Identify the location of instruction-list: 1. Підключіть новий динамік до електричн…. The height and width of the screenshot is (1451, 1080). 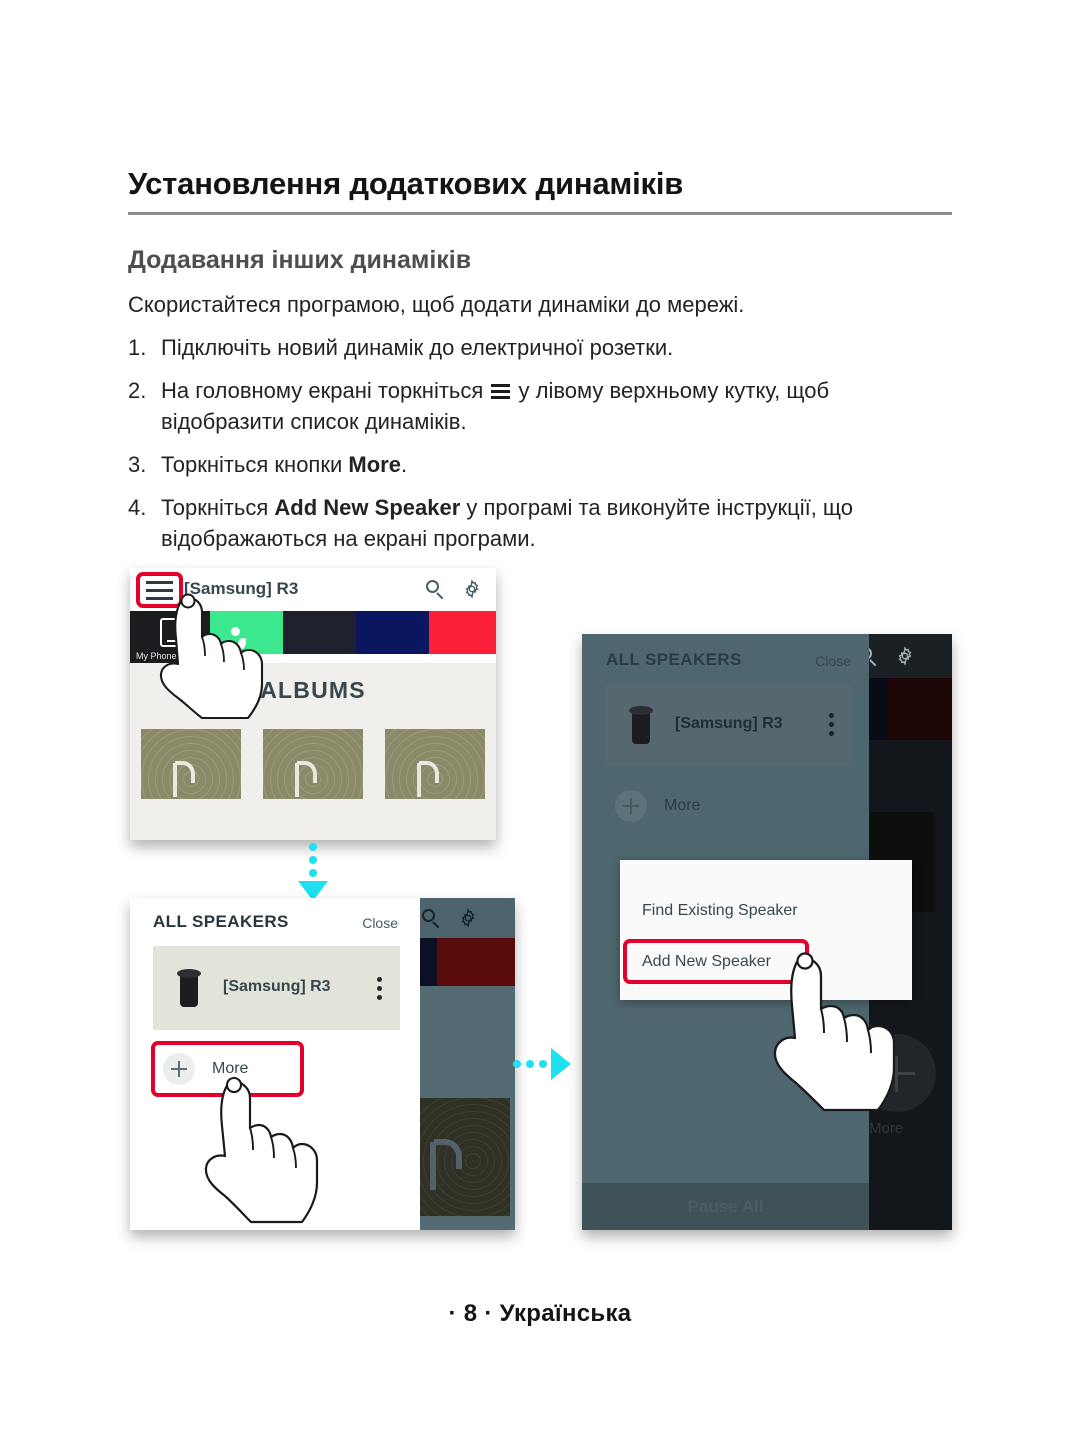
(542, 450).